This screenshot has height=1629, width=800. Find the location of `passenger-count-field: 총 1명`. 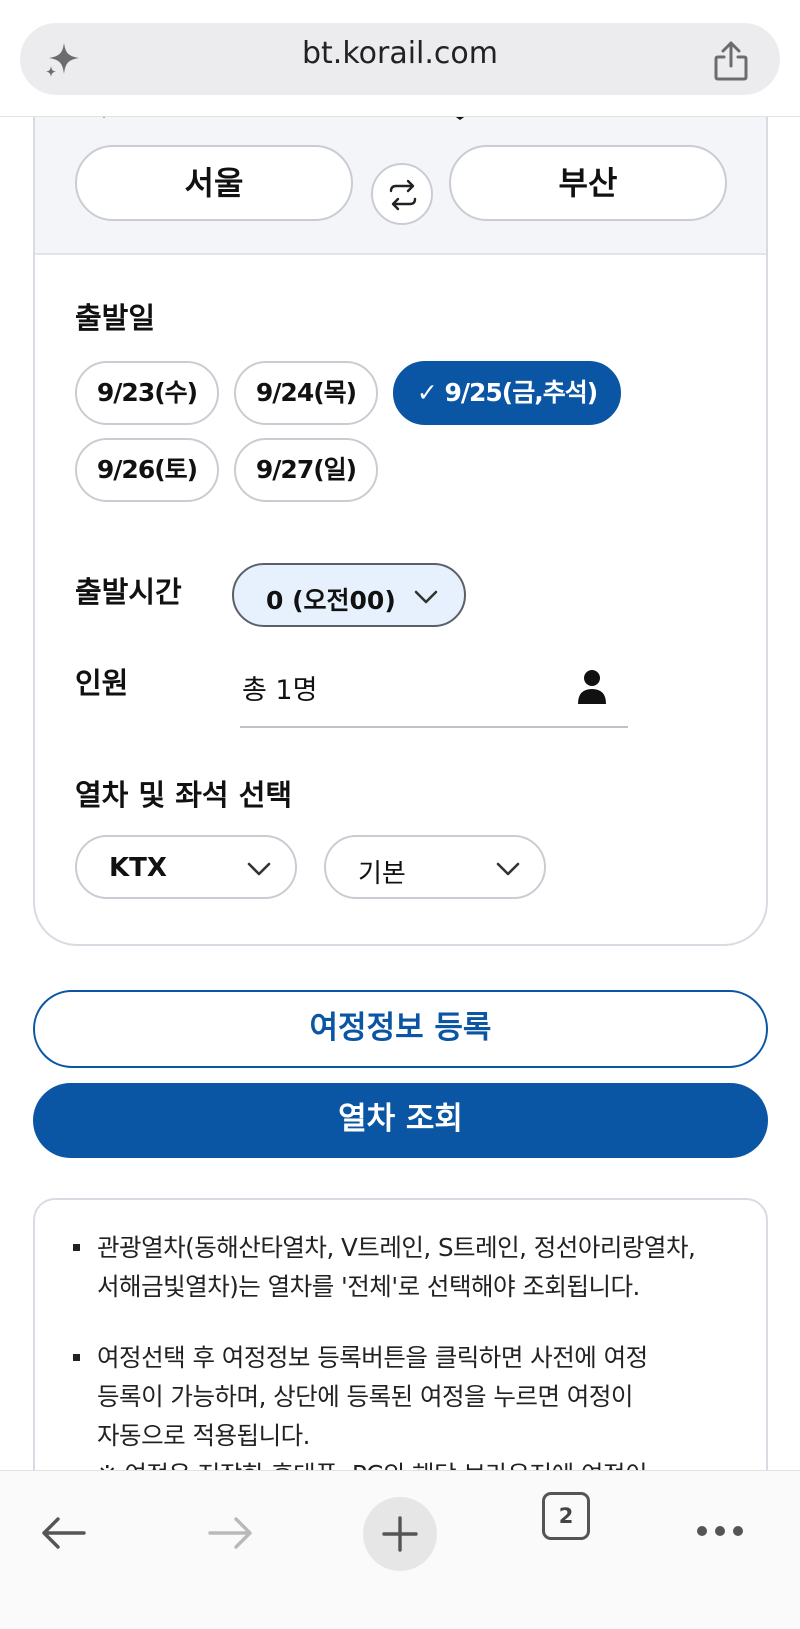

passenger-count-field: 총 1명 is located at coordinates (434, 694).